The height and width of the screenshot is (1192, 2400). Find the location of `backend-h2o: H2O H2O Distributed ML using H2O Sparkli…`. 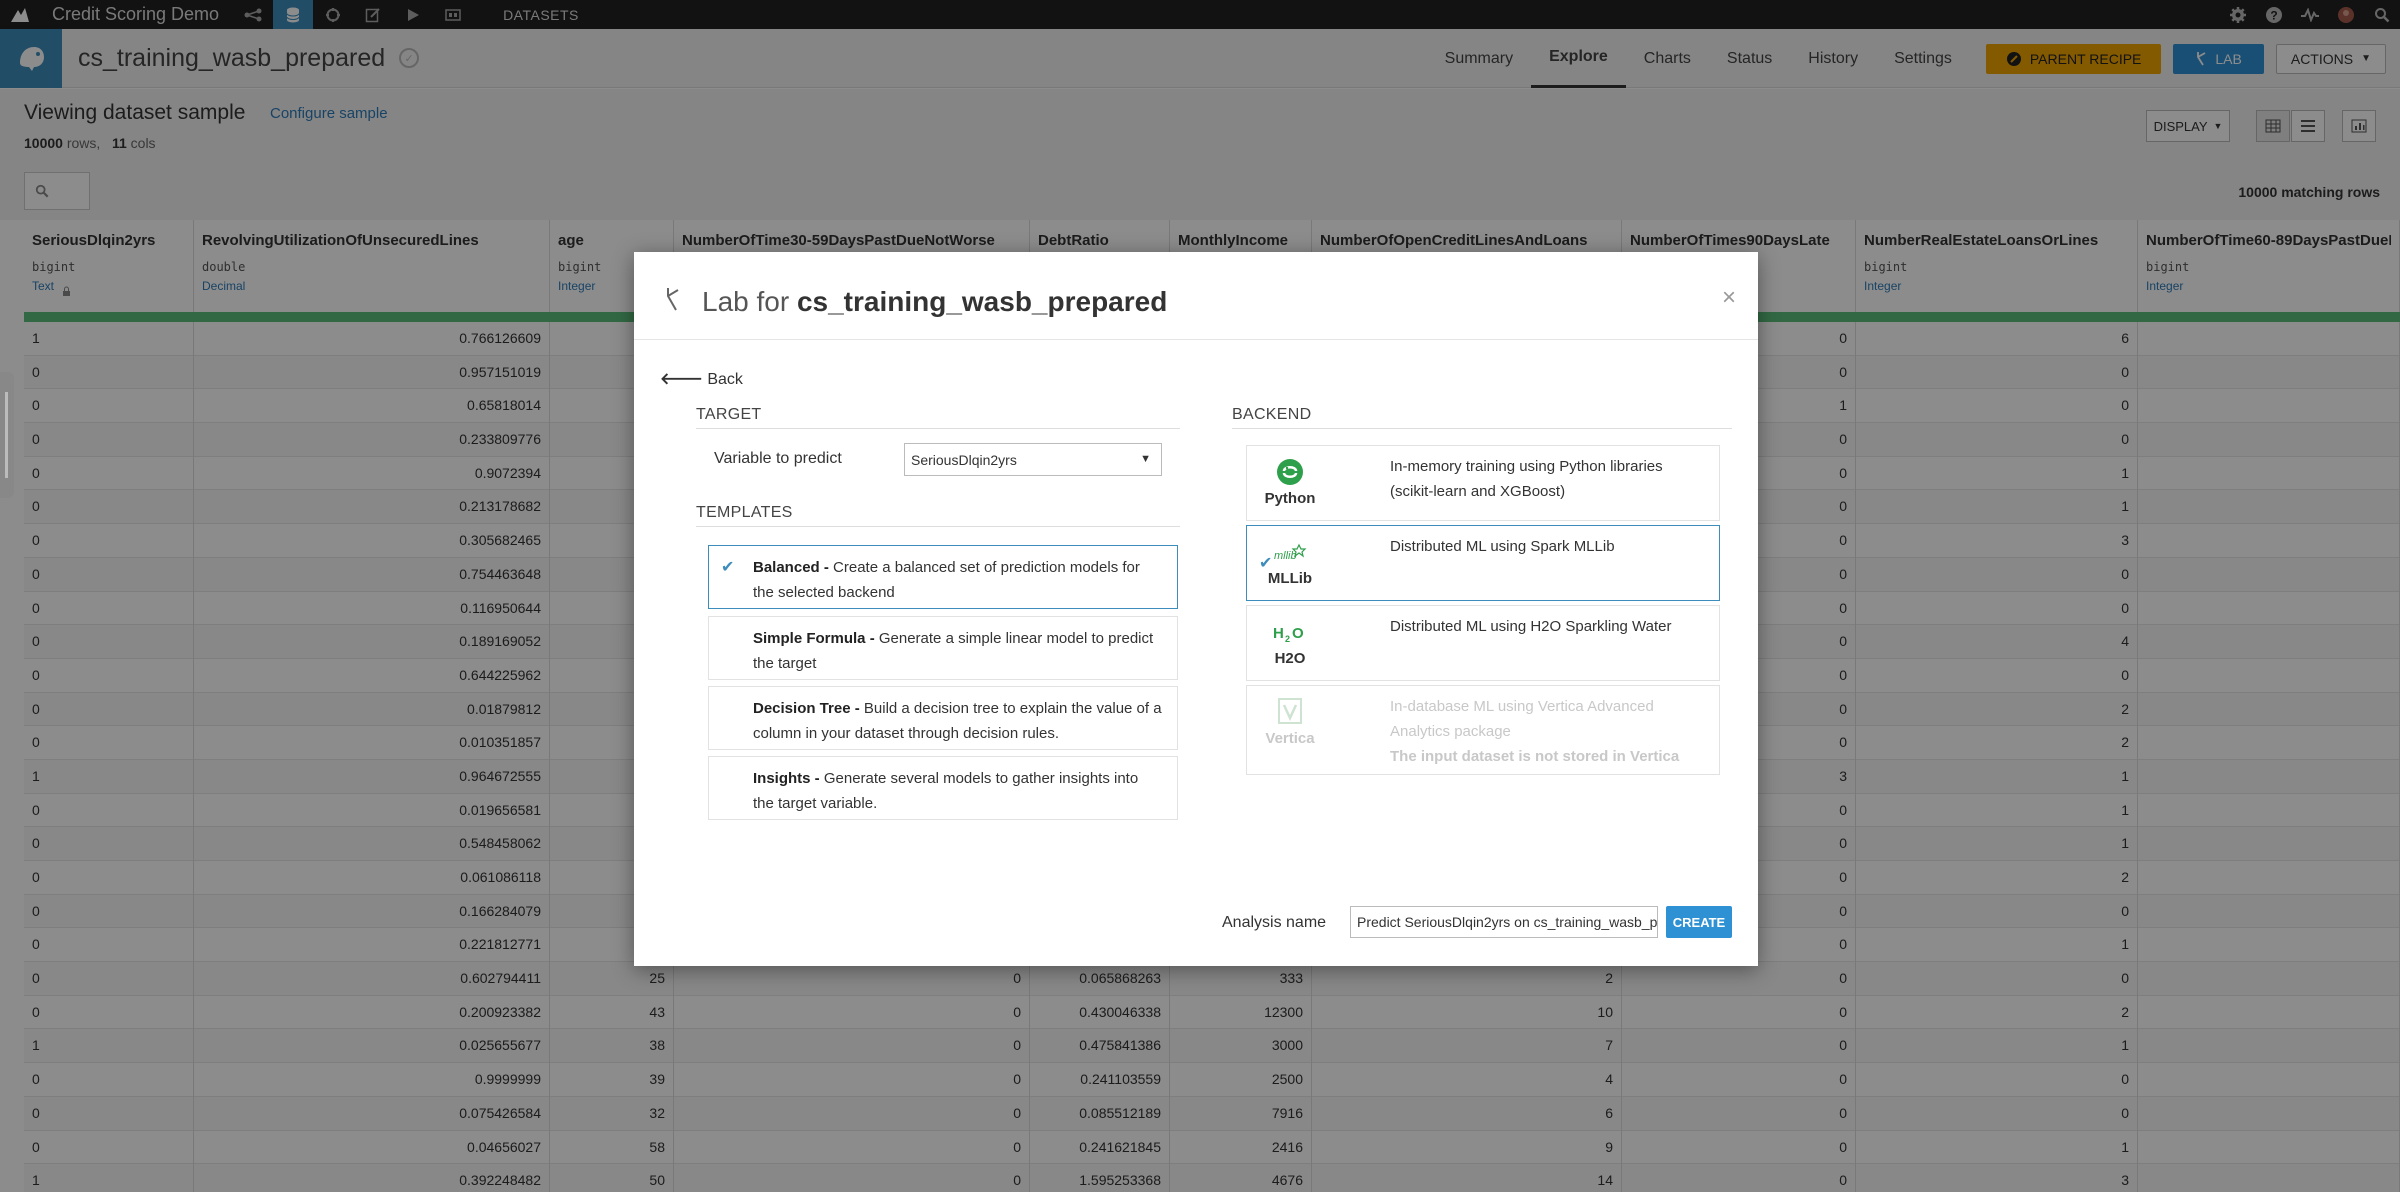

backend-h2o: H2O H2O Distributed ML using H2O Sparkli… is located at coordinates (1483, 643).